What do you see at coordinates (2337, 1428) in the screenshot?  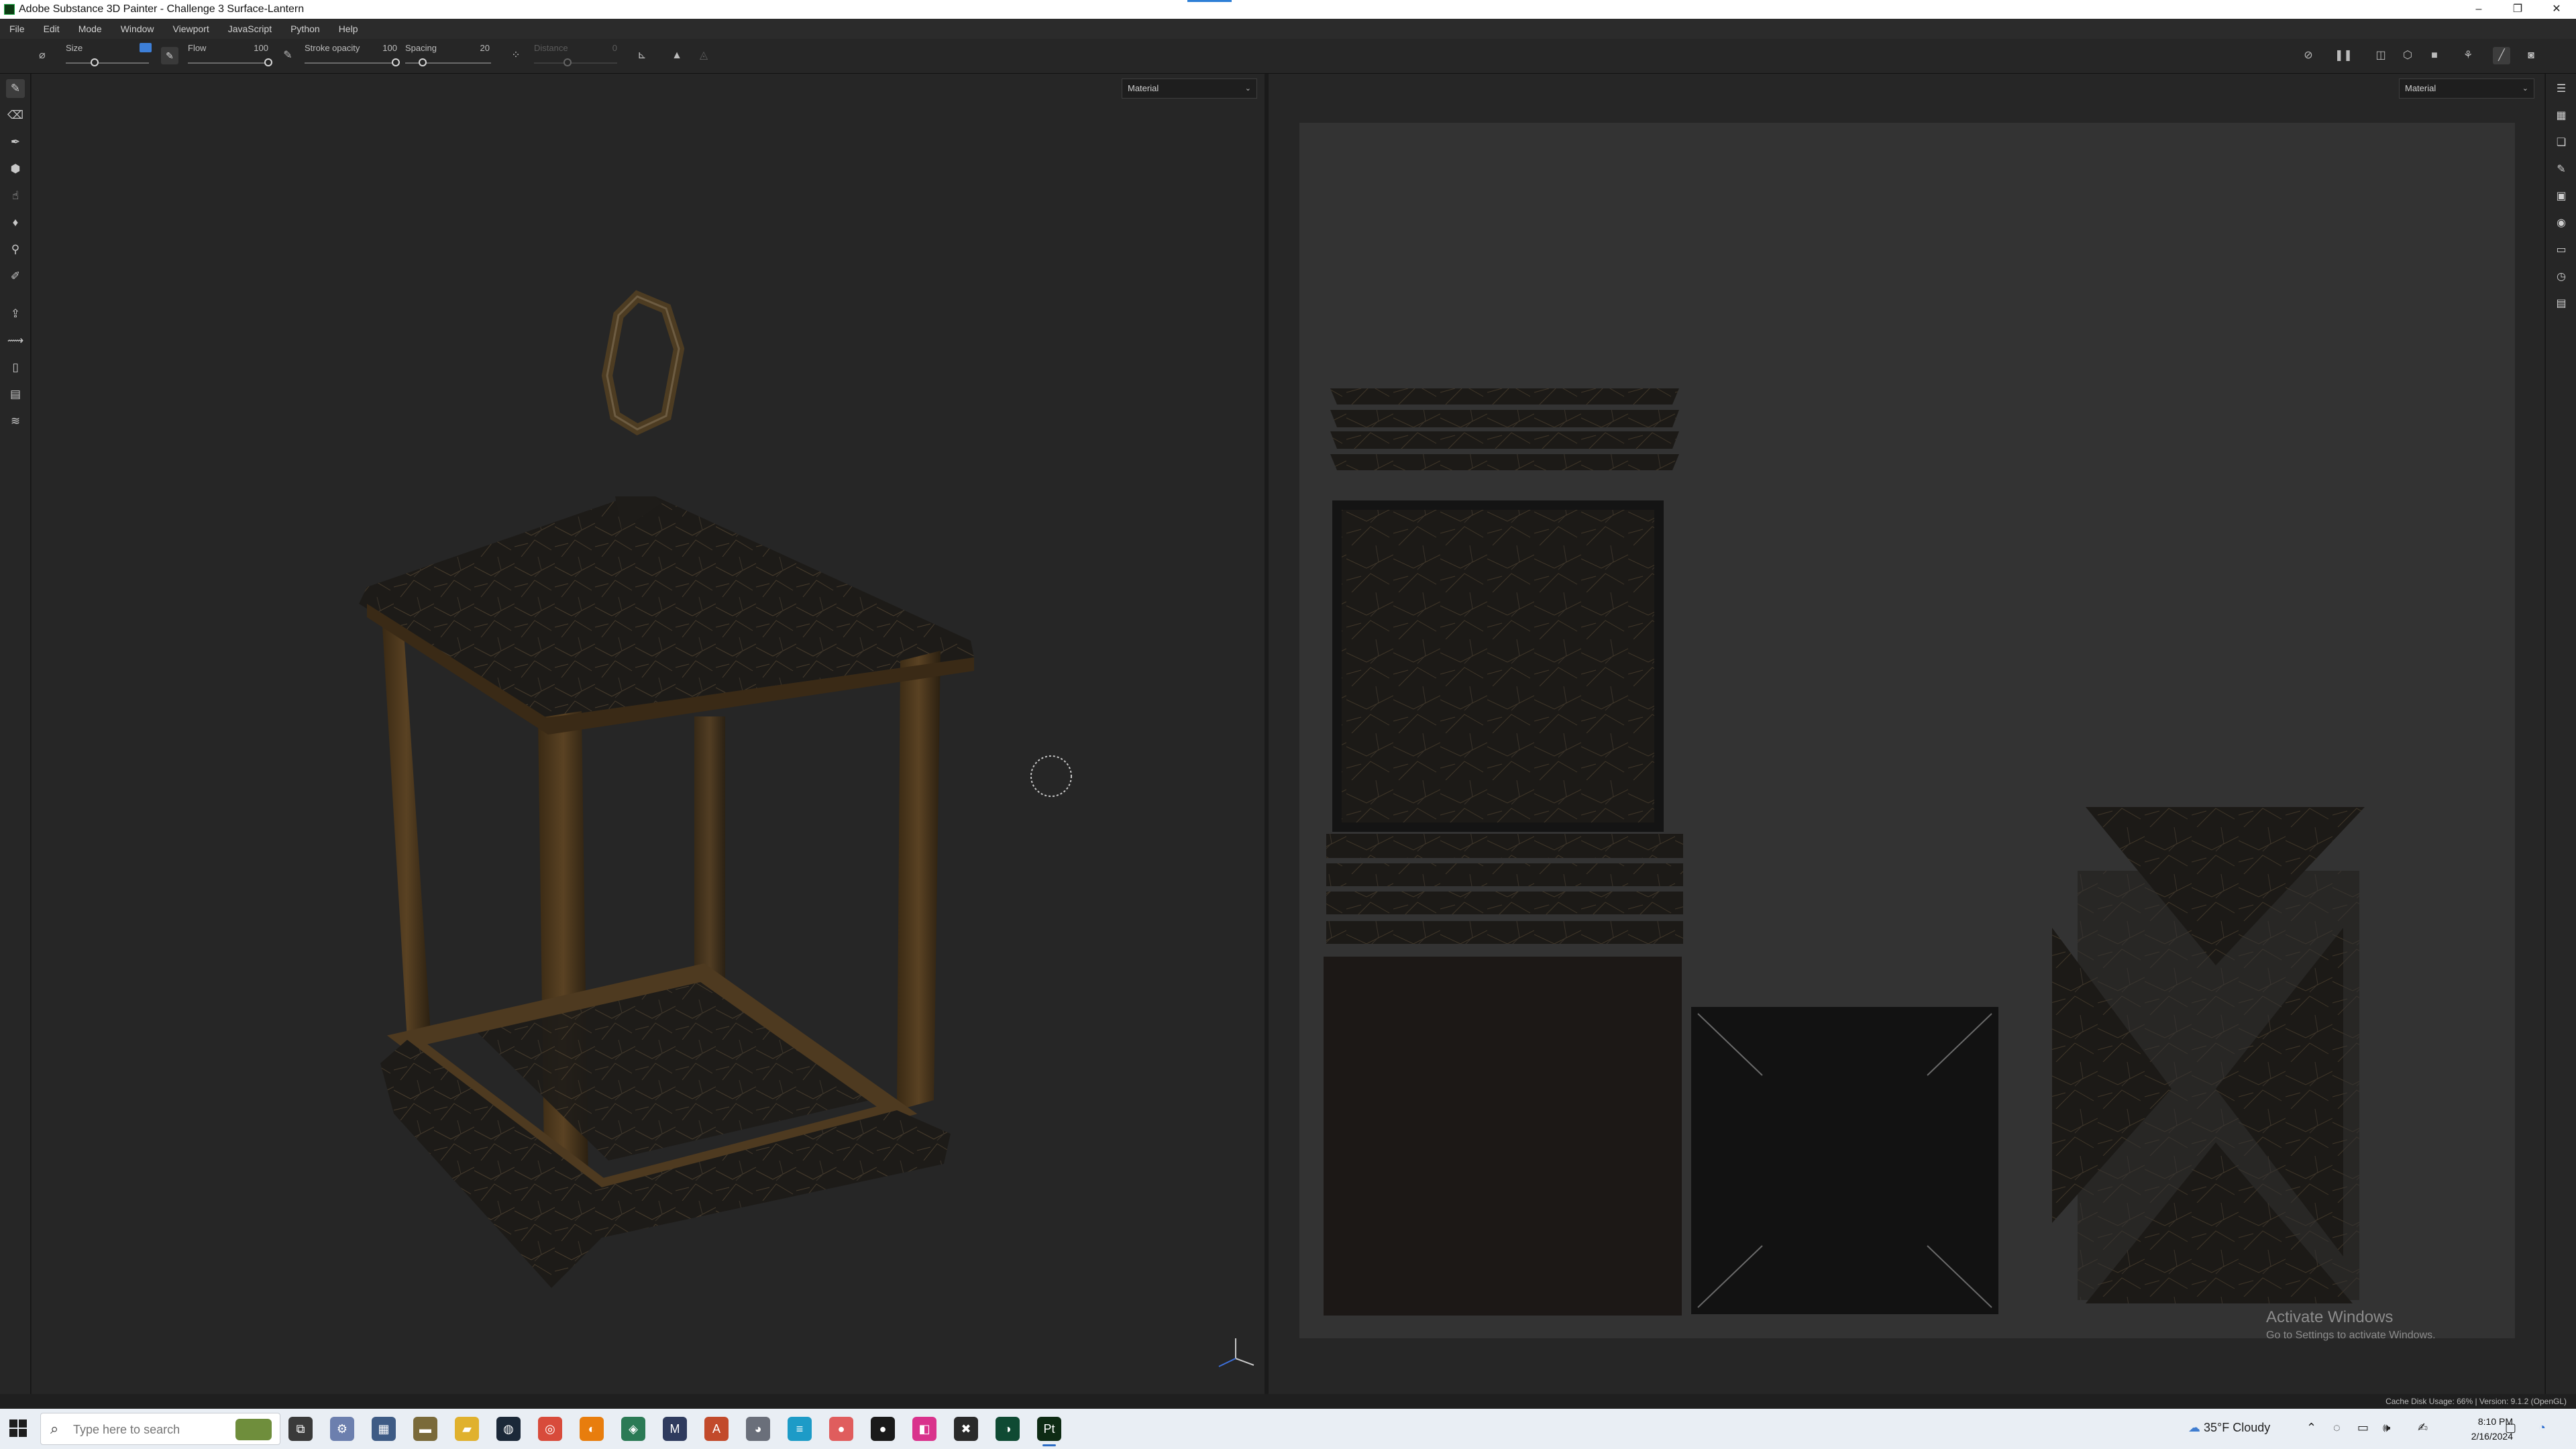 I see `meet-now-icon: ◌` at bounding box center [2337, 1428].